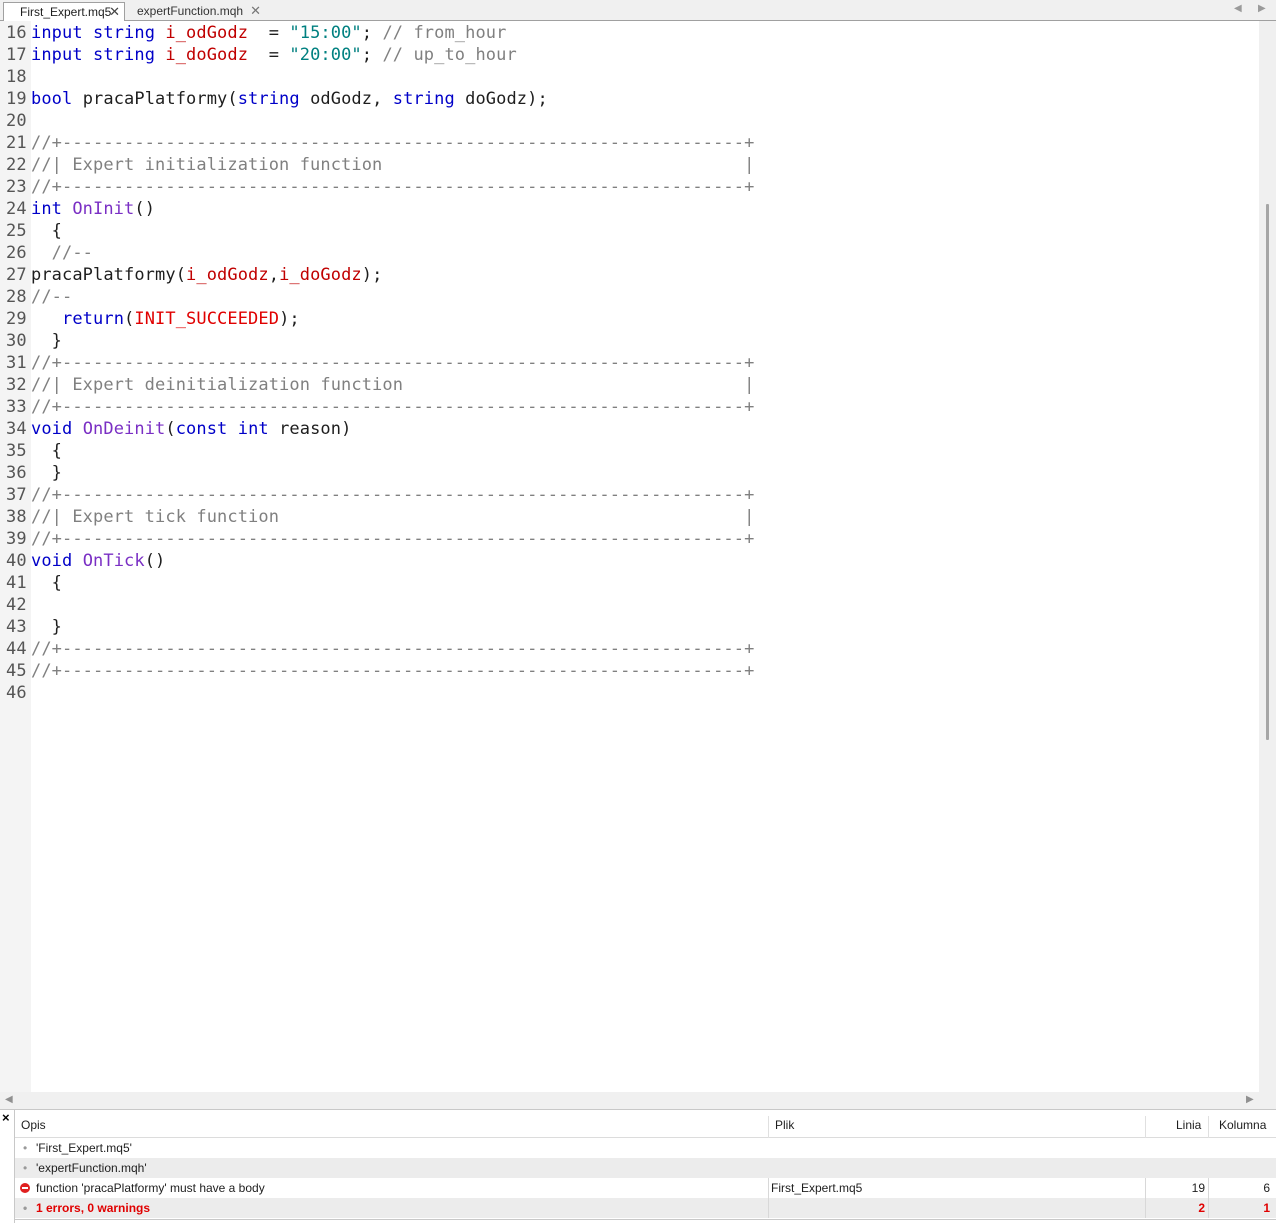  What do you see at coordinates (207, 319) in the screenshot?
I see `code-token: INIT_SUCCEEDED` at bounding box center [207, 319].